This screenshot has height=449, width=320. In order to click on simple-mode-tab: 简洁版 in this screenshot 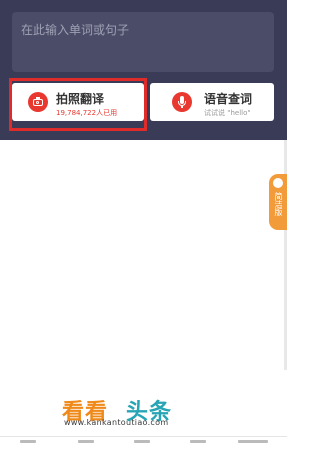, I will do `click(278, 202)`.